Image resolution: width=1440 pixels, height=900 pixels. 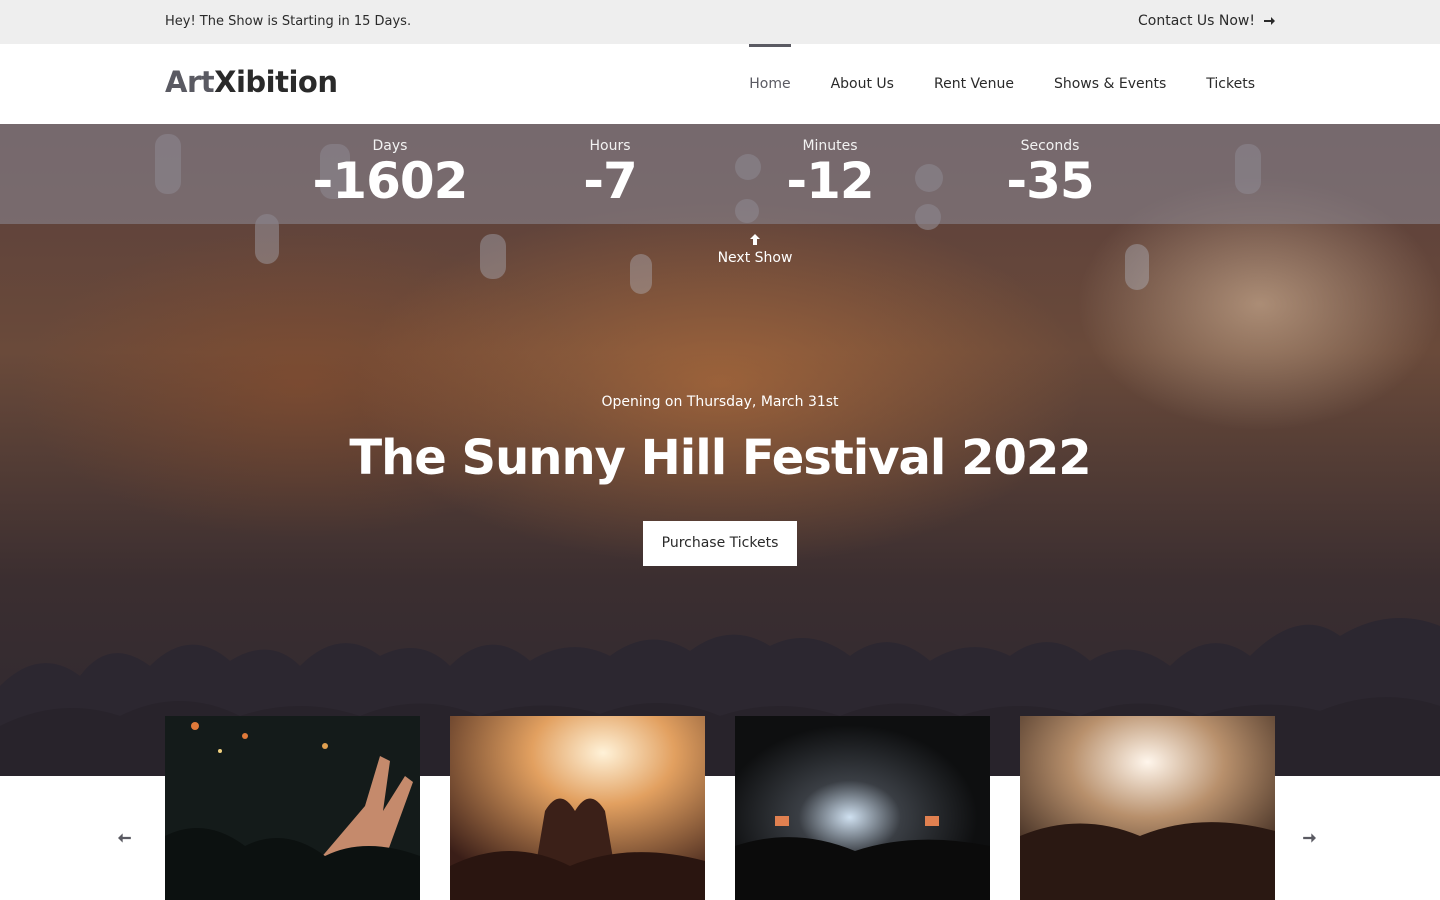 I want to click on gallery-prev-button, so click(x=128, y=840).